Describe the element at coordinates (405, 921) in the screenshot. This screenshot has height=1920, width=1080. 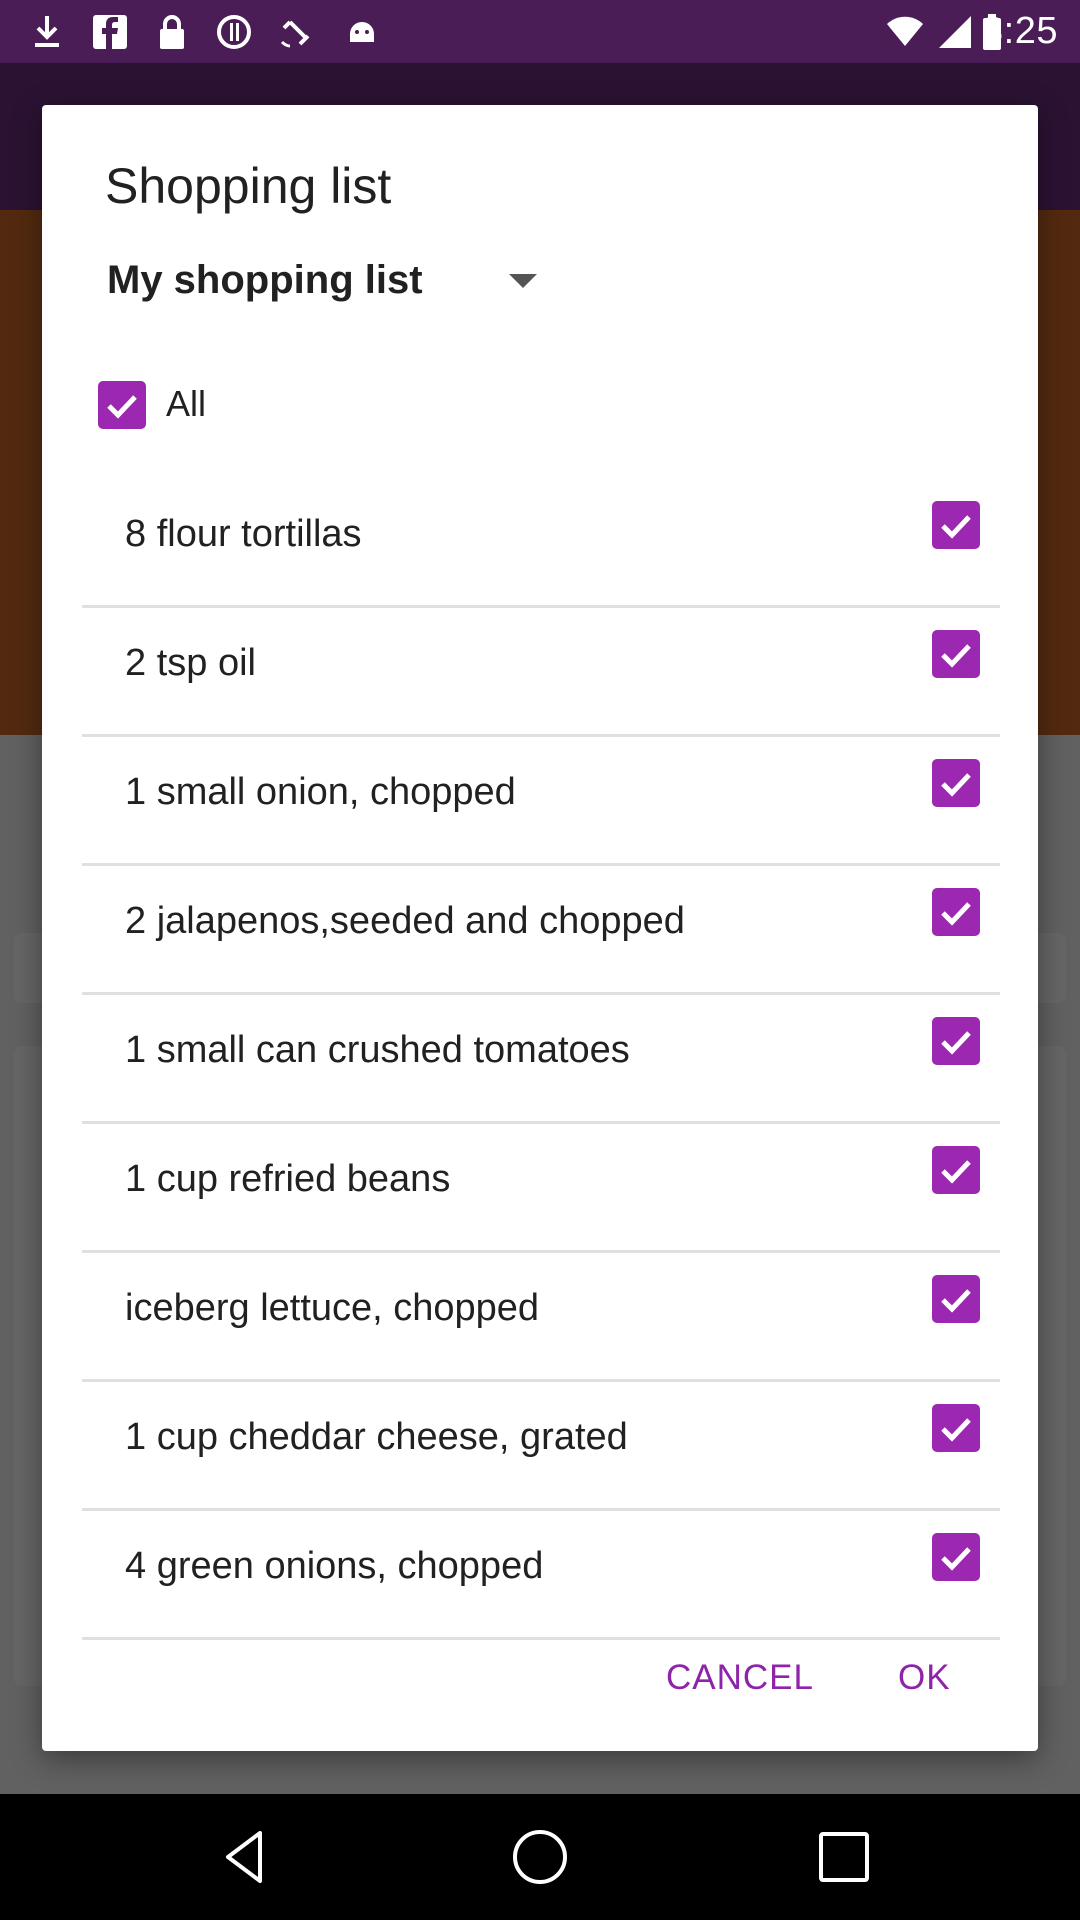
I see `item-label: 2 jalapenos,seeded and chopped` at that location.